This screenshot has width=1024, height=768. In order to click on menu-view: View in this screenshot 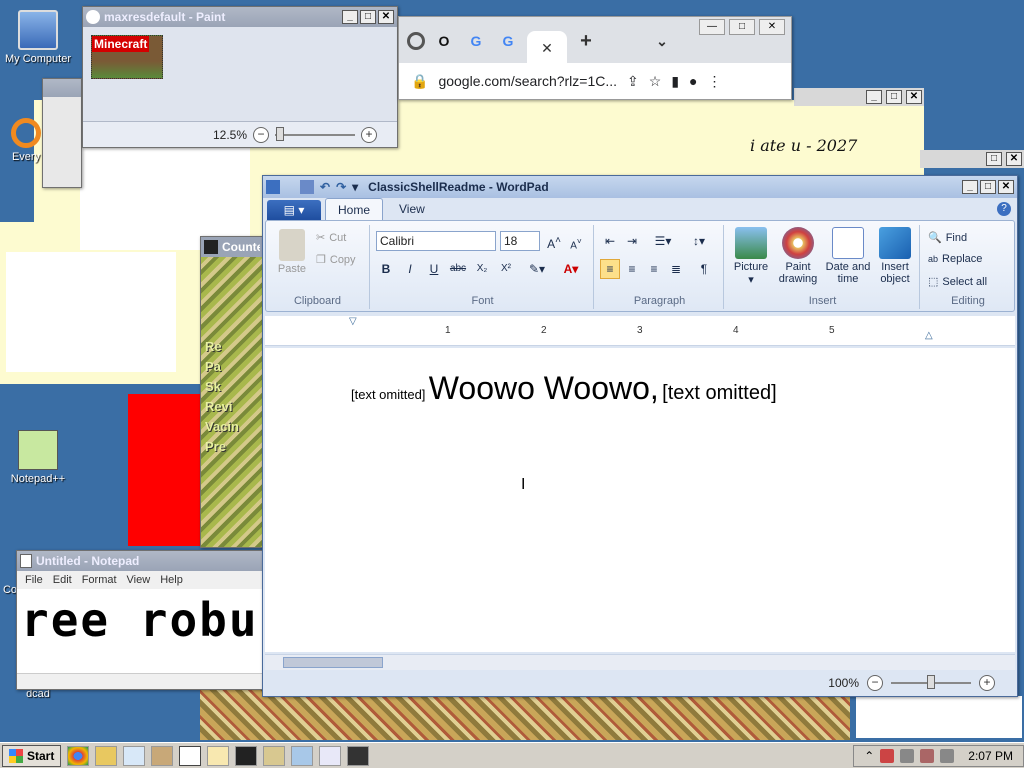, I will do `click(139, 580)`.